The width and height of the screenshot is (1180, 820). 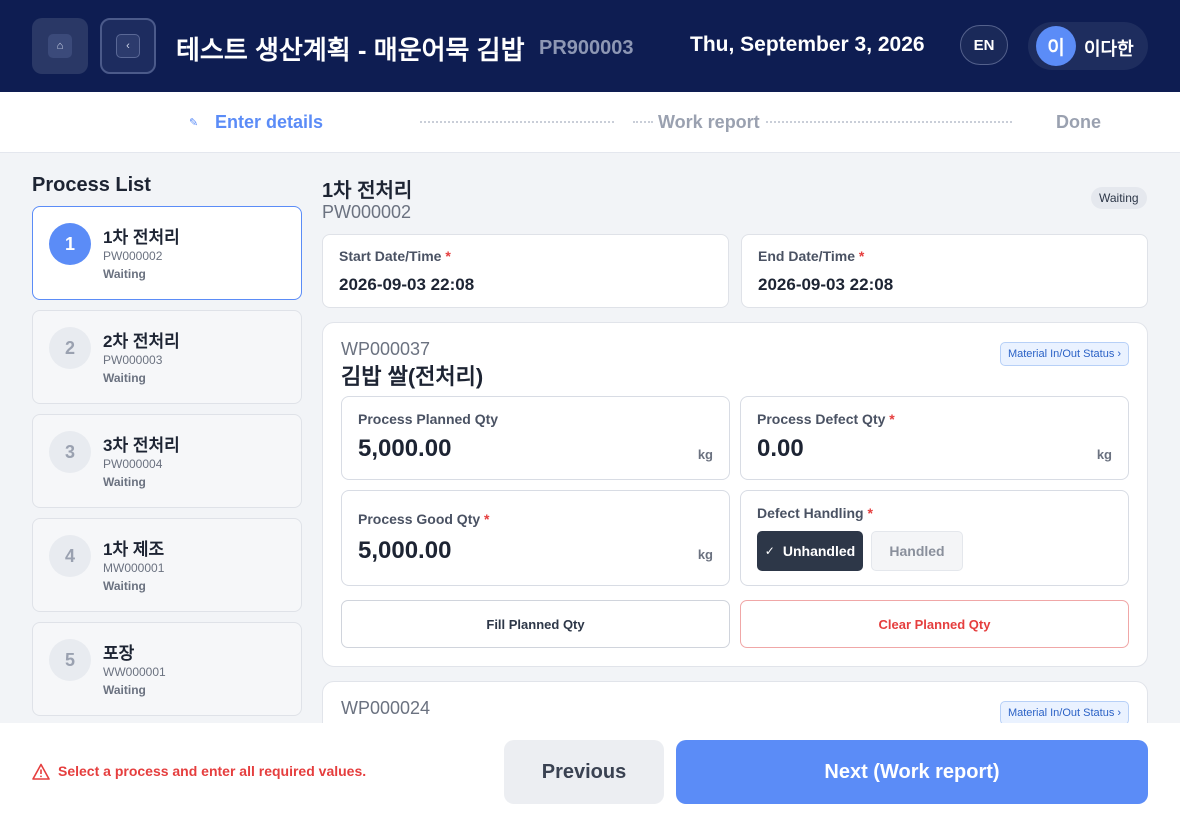 What do you see at coordinates (535, 438) in the screenshot?
I see `planned-qty-field: Process Planned Qty 5,000.00 kg` at bounding box center [535, 438].